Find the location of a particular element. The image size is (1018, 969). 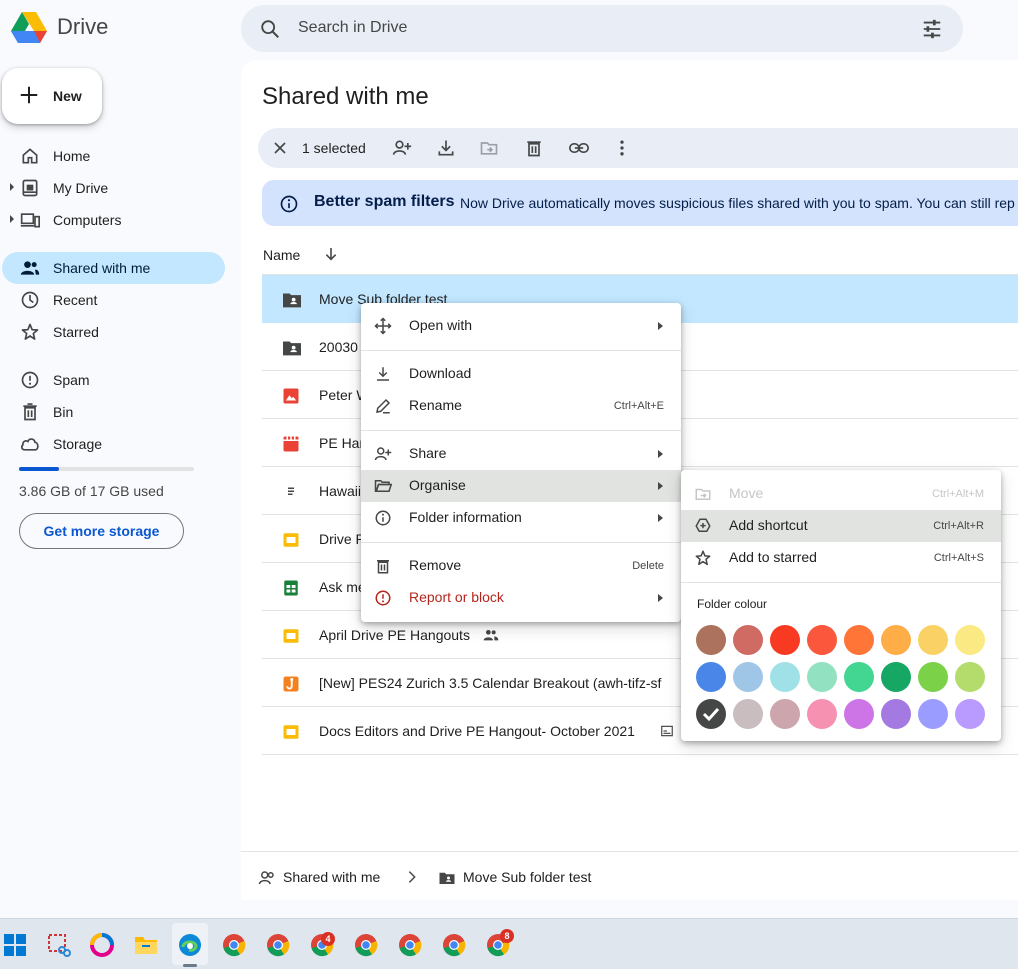

menu-item-label: Organise is located at coordinates (437, 485).